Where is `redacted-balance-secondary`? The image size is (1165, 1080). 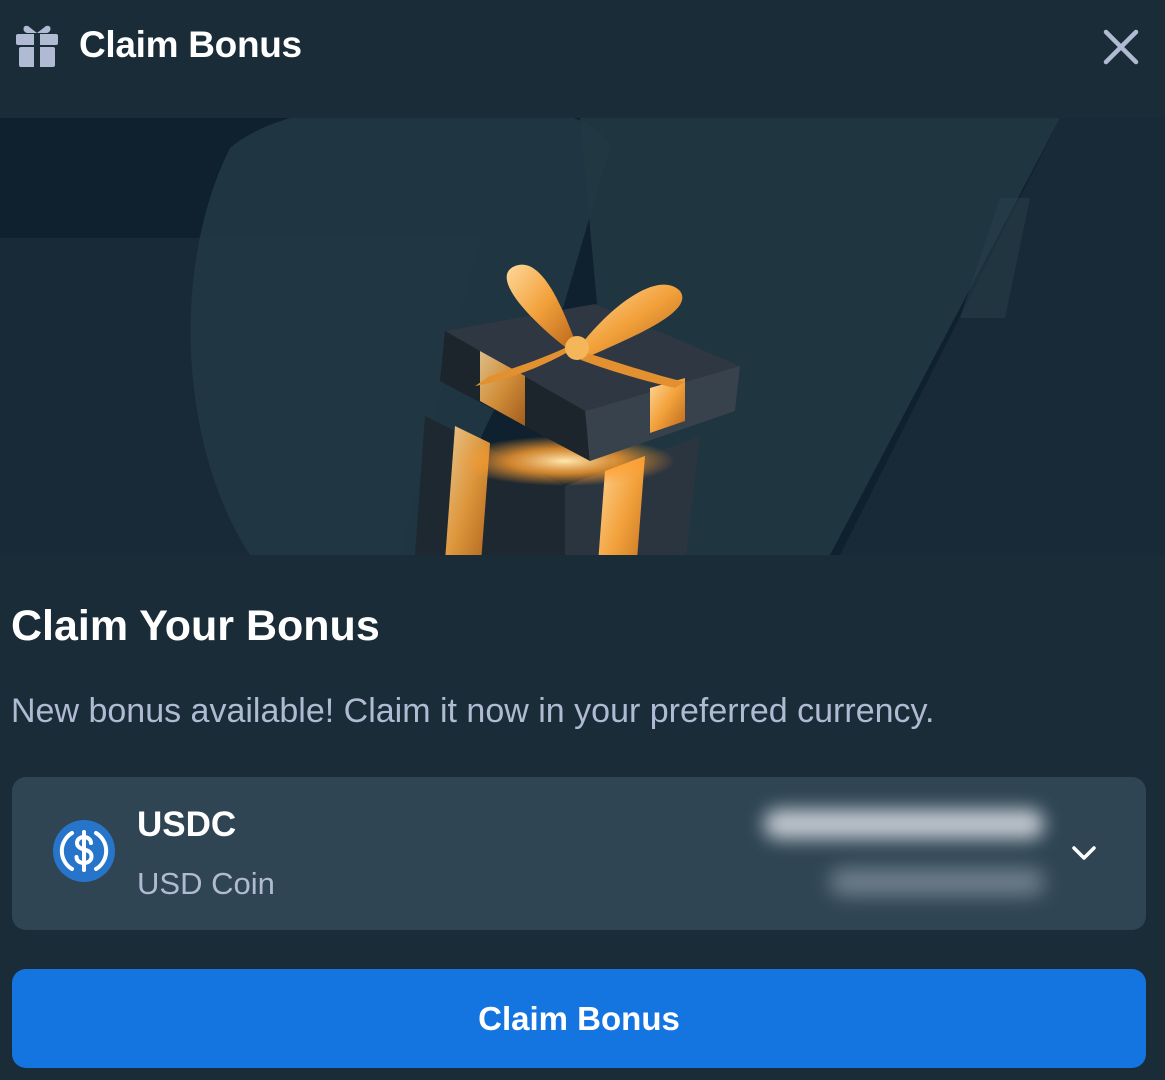 redacted-balance-secondary is located at coordinates (937, 882).